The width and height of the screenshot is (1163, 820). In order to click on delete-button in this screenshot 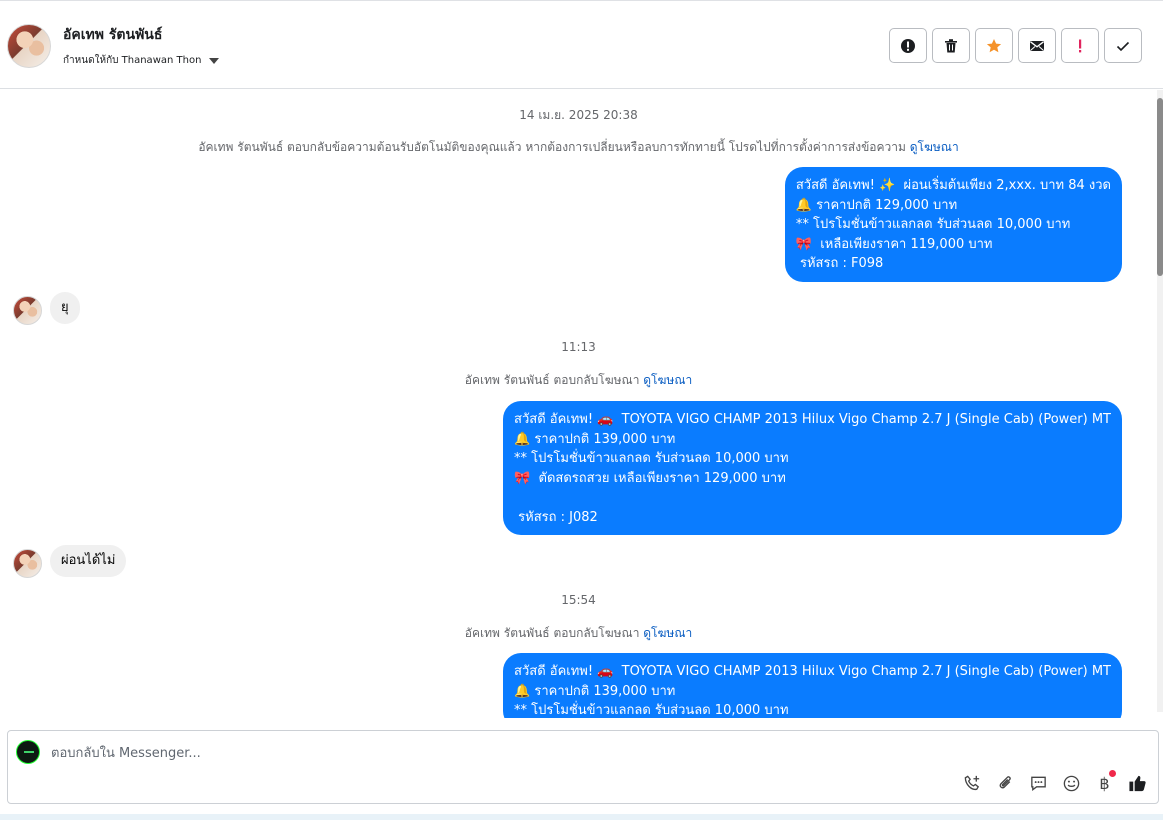, I will do `click(951, 45)`.